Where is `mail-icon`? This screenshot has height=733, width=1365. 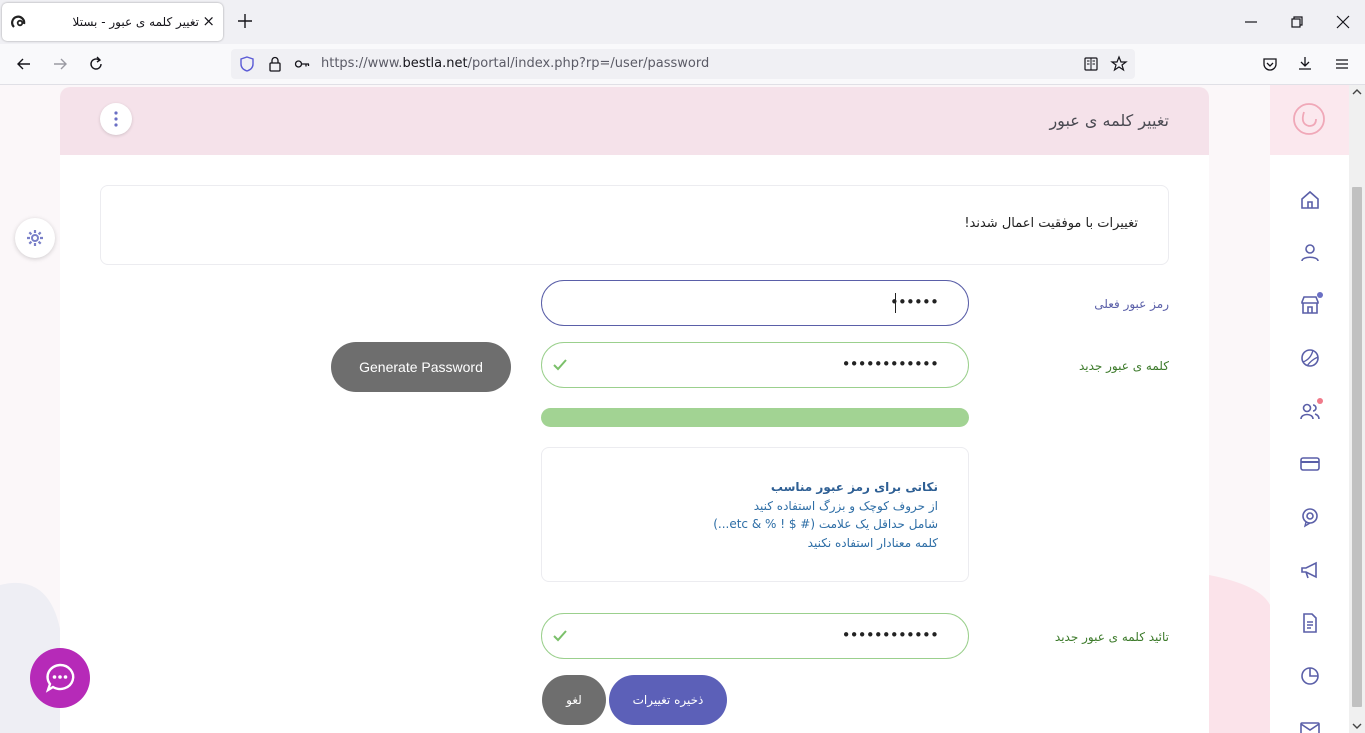
mail-icon is located at coordinates (1310, 725).